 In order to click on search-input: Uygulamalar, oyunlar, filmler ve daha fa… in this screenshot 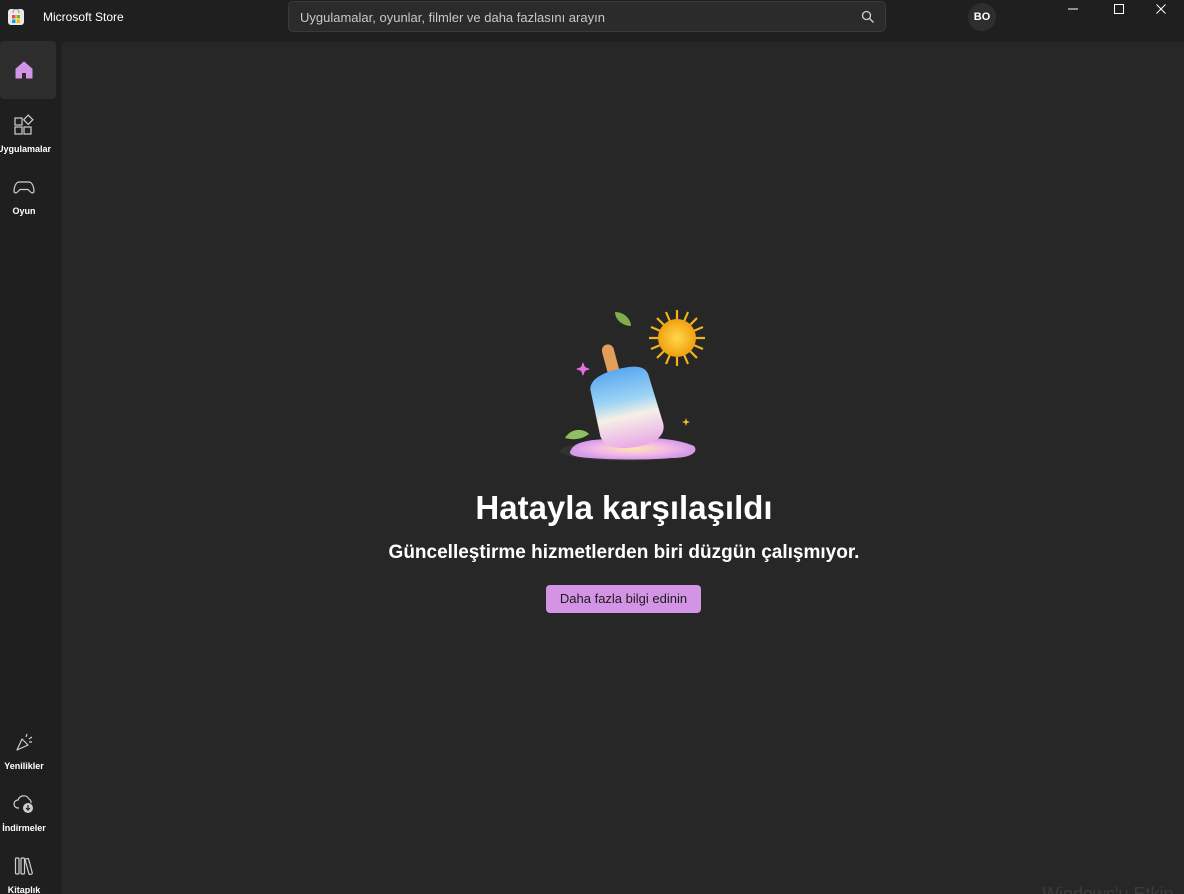, I will do `click(452, 17)`.